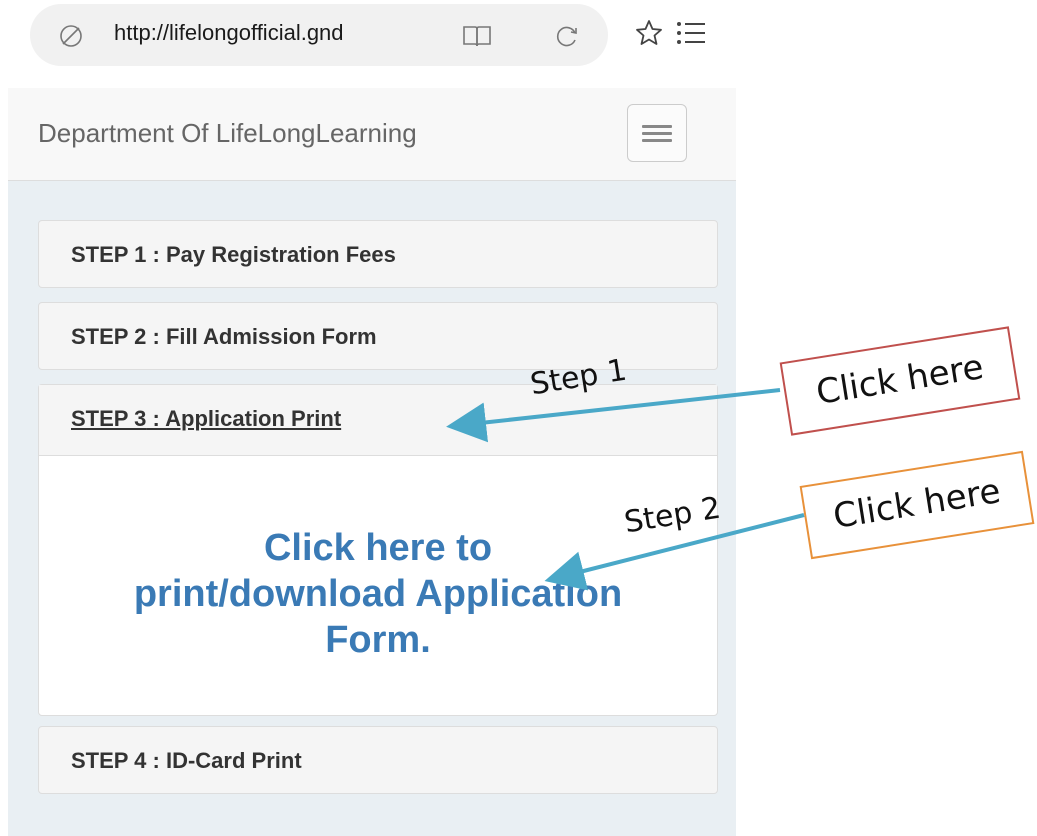 The height and width of the screenshot is (836, 1037). Describe the element at coordinates (206, 419) in the screenshot. I see `step-3-title-link: STEP 3 : Application Print` at that location.